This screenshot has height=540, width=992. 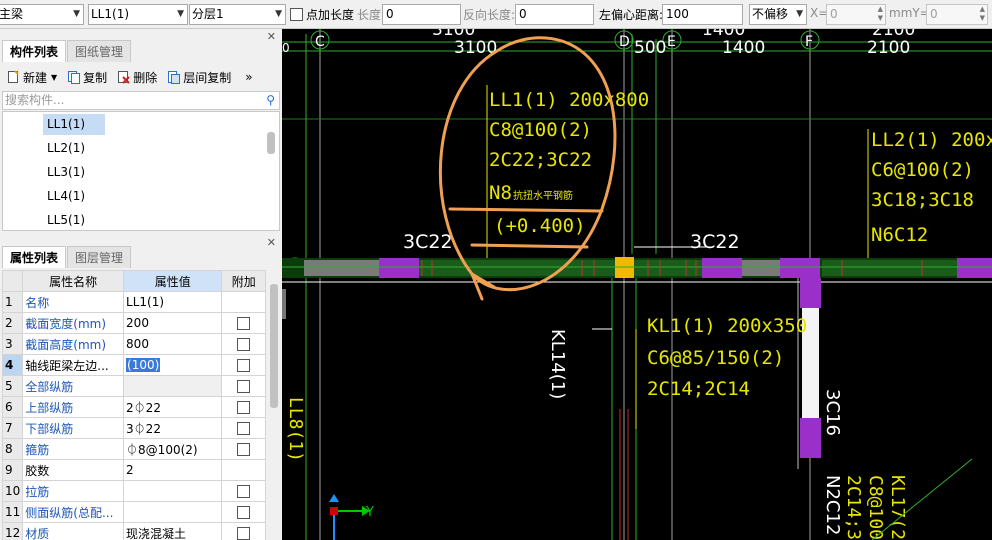 I want to click on property-value: ⏀8@100(2), so click(x=173, y=449).